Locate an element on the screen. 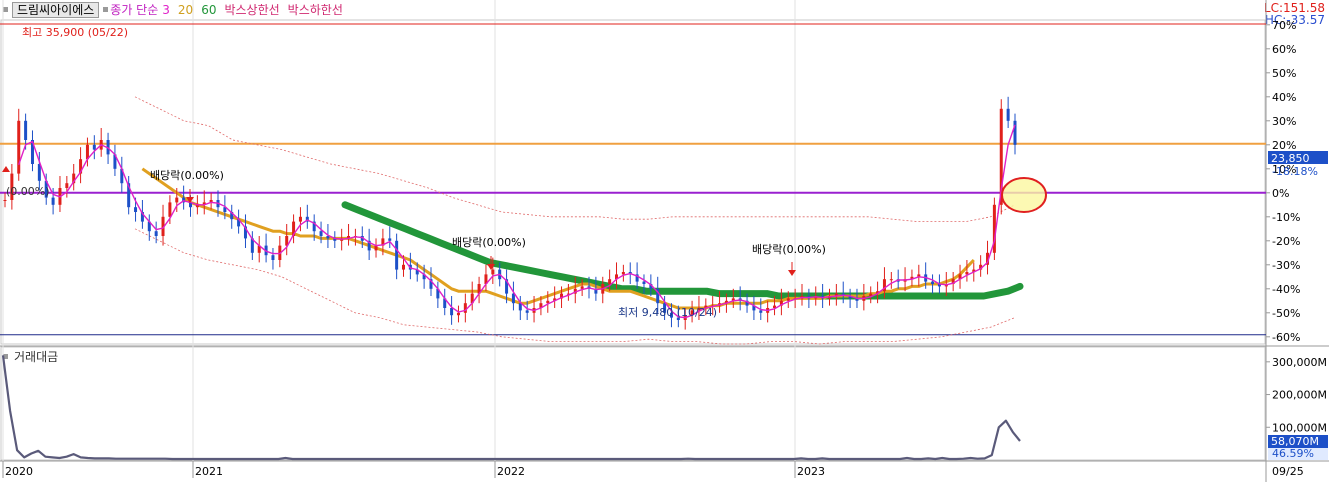 This screenshot has height=482, width=1329. y-tick-label: -30% is located at coordinates (1286, 265).